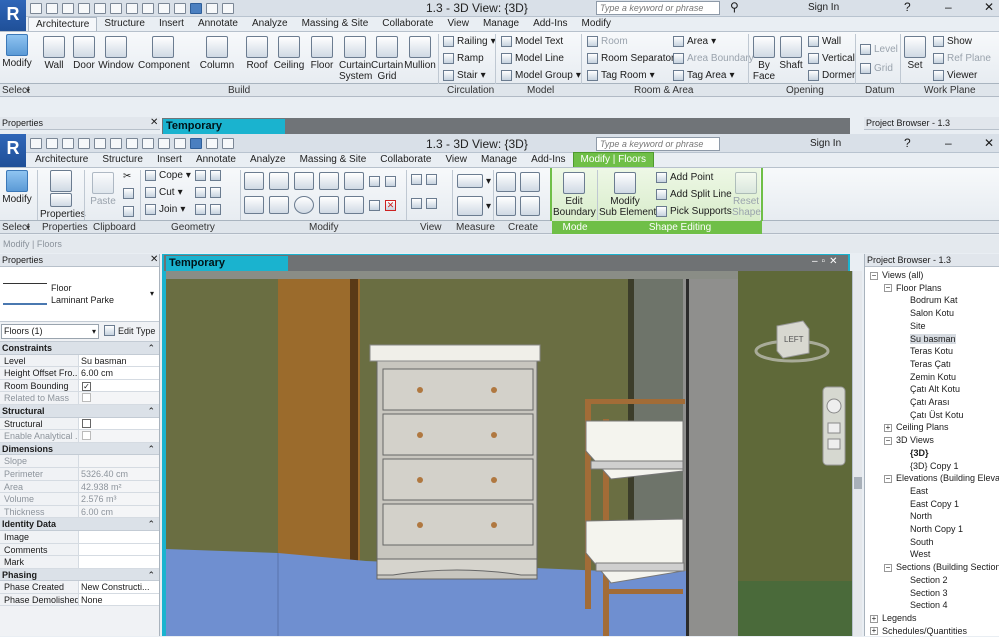  I want to click on create-similar-icon, so click(530, 206).